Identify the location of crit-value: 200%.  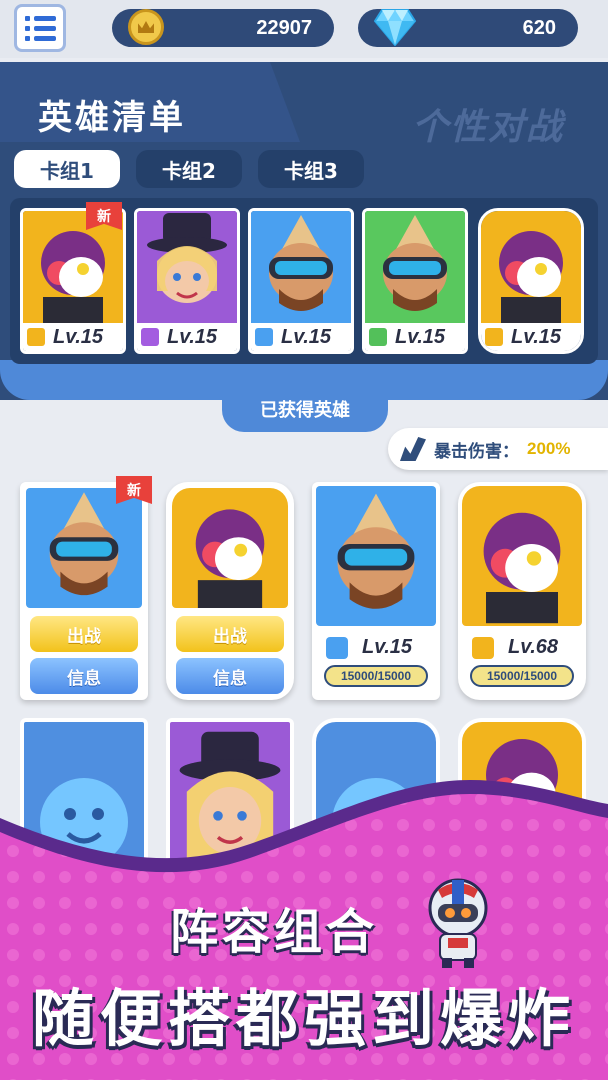
(549, 448).